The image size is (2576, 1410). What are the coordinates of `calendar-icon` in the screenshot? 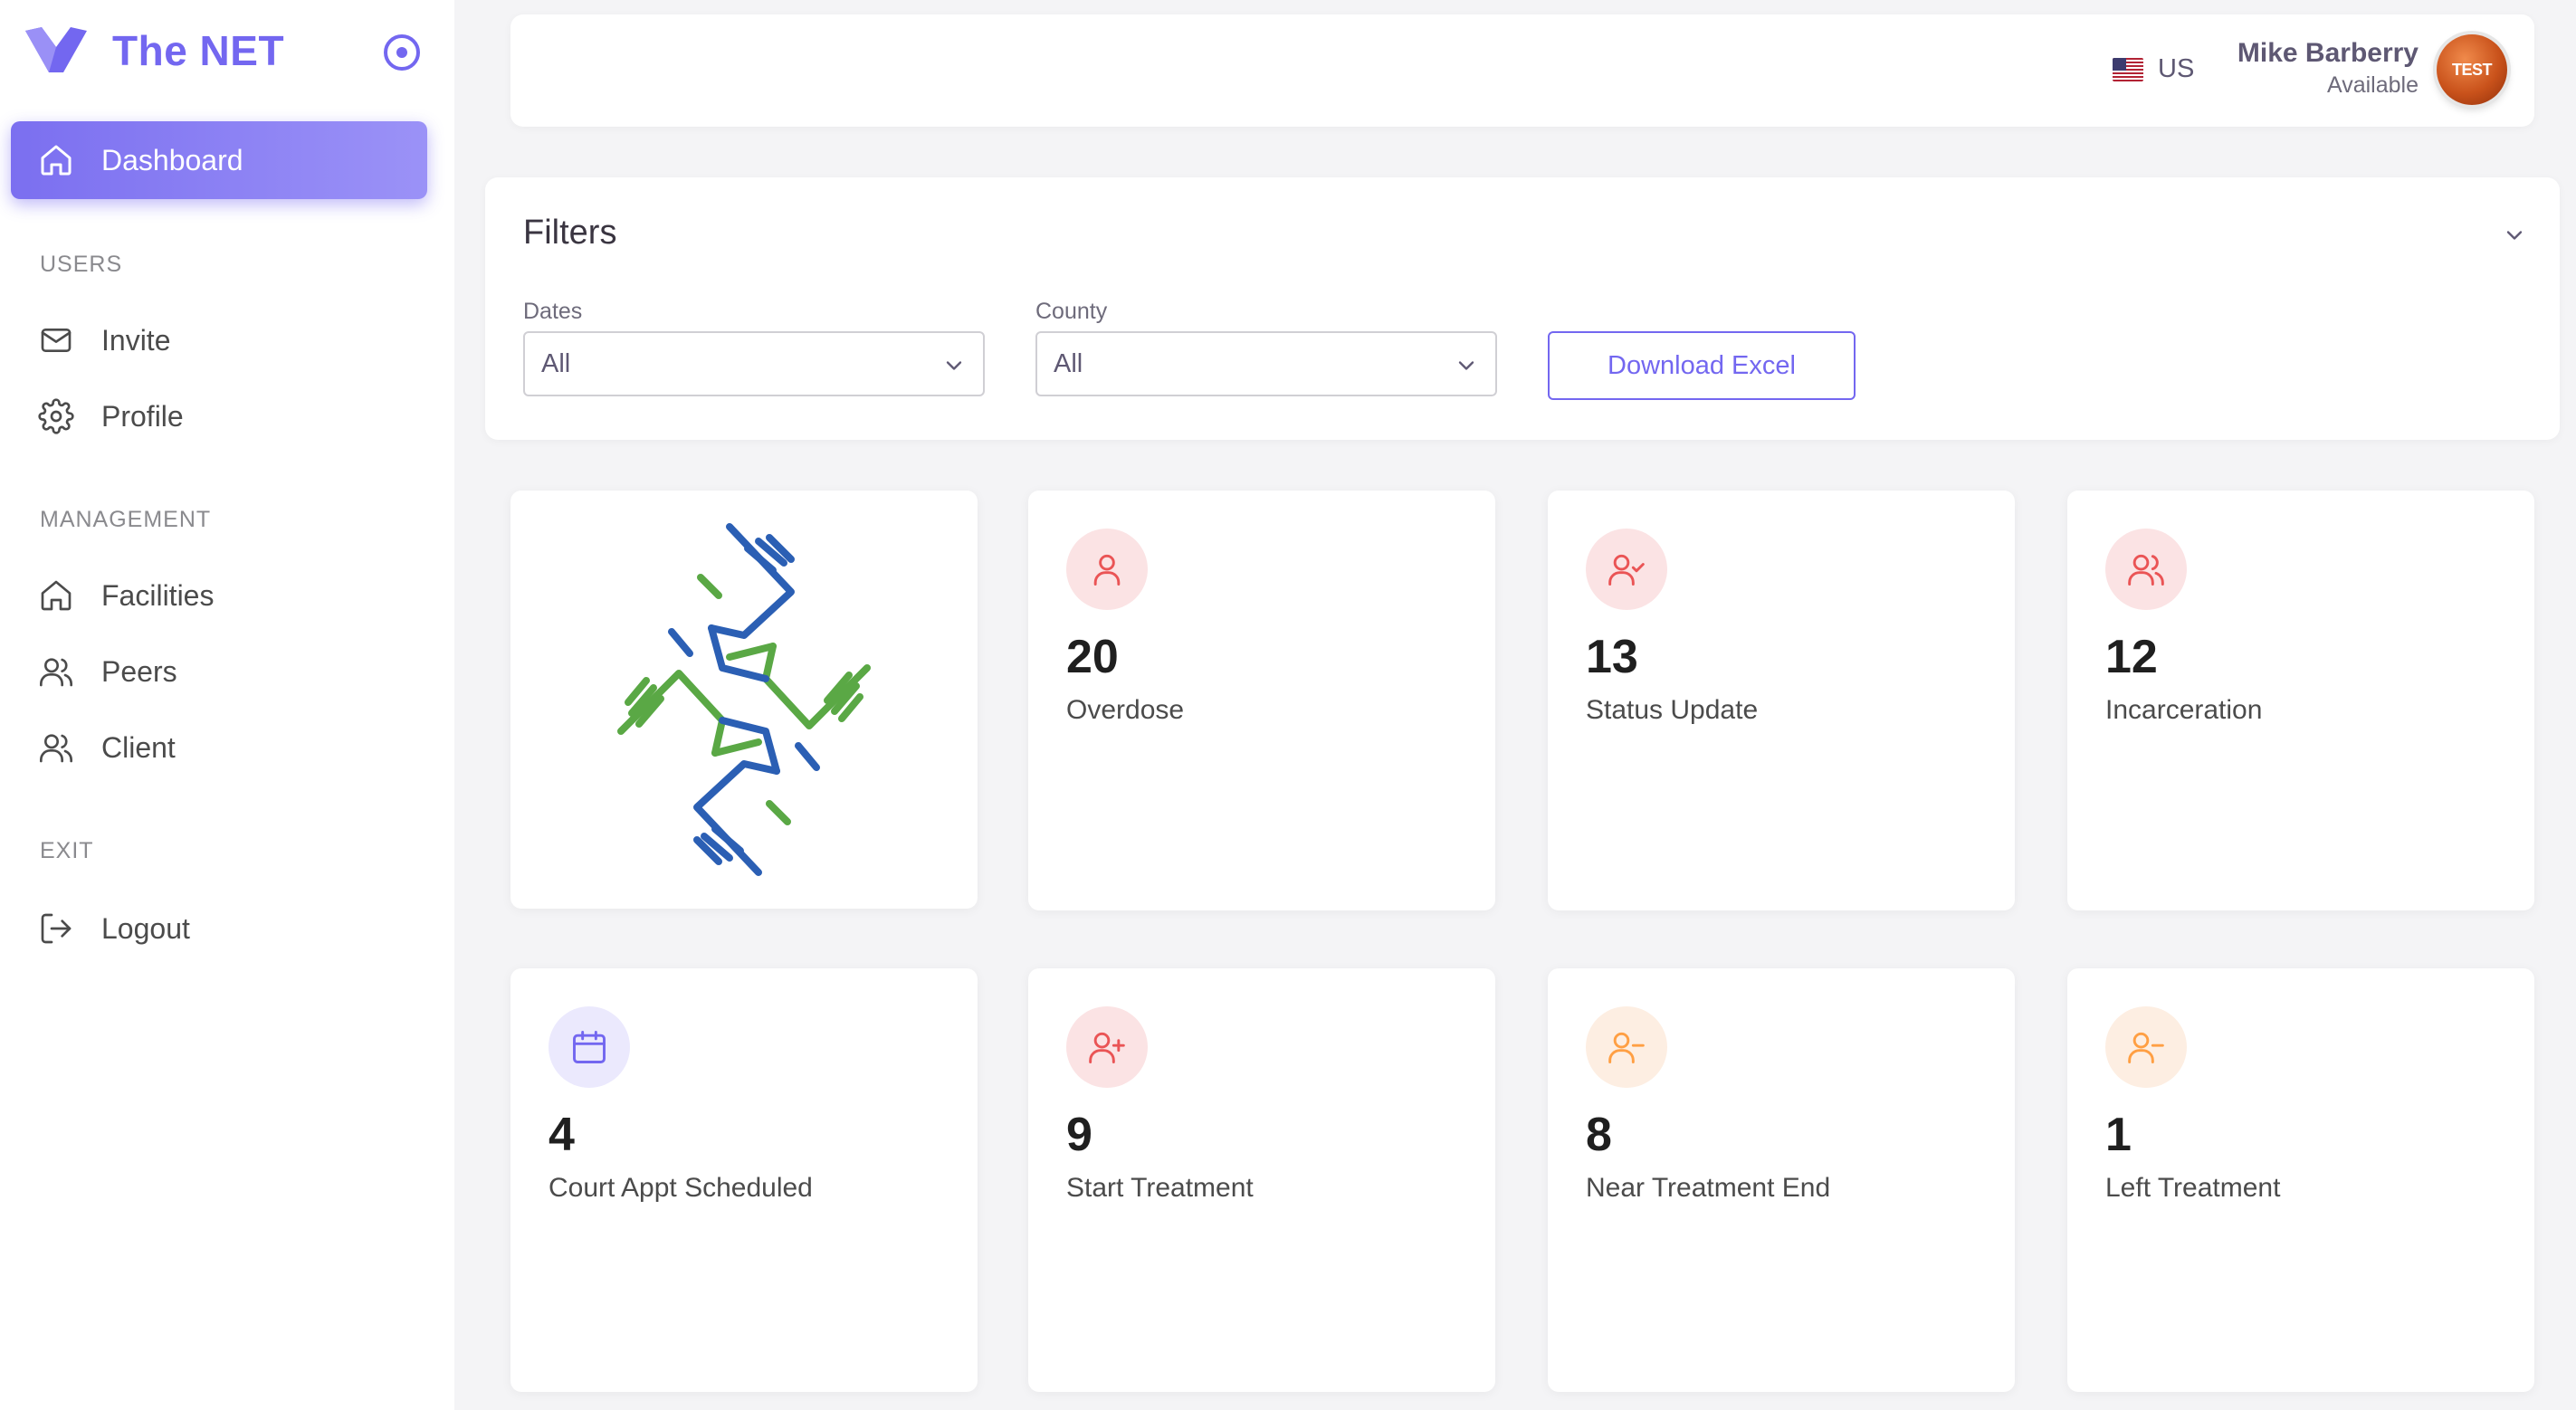 It's located at (589, 1047).